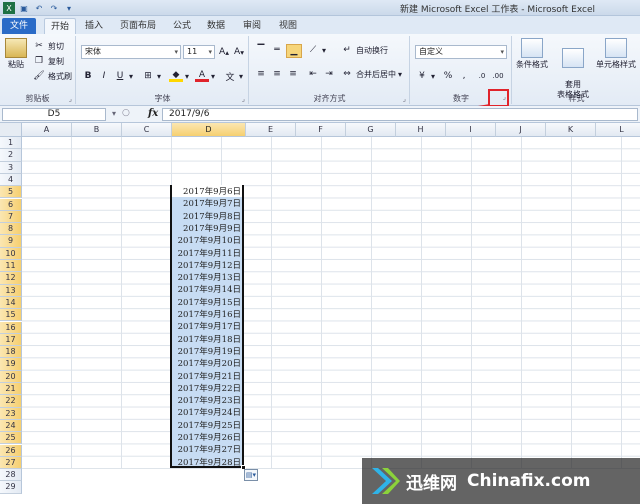 The height and width of the screenshot is (504, 640). What do you see at coordinates (11, 155) in the screenshot?
I see `row-header-2: 2` at bounding box center [11, 155].